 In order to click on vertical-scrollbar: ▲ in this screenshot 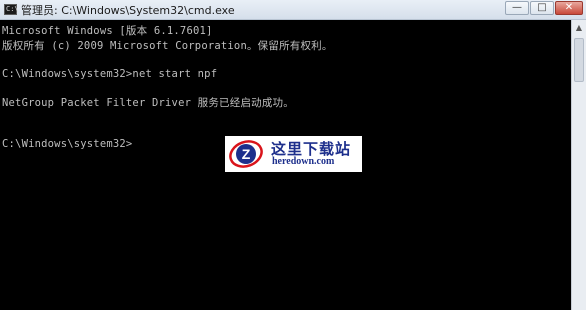, I will do `click(578, 165)`.